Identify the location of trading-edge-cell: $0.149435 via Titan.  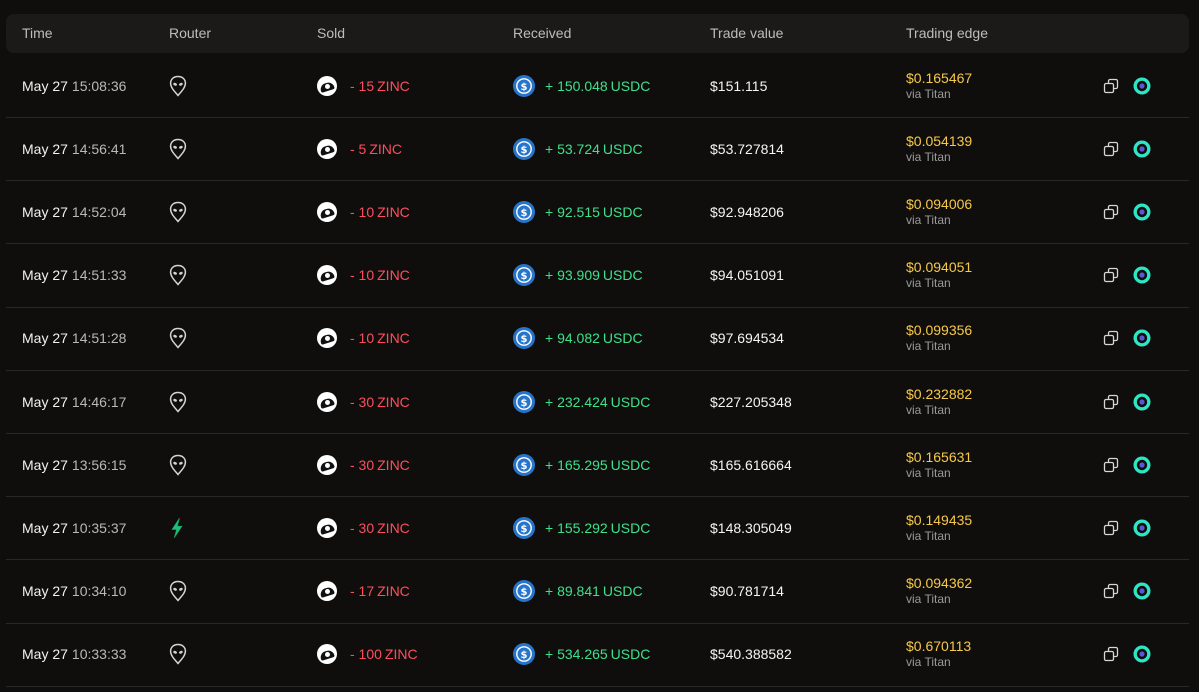
(939, 527).